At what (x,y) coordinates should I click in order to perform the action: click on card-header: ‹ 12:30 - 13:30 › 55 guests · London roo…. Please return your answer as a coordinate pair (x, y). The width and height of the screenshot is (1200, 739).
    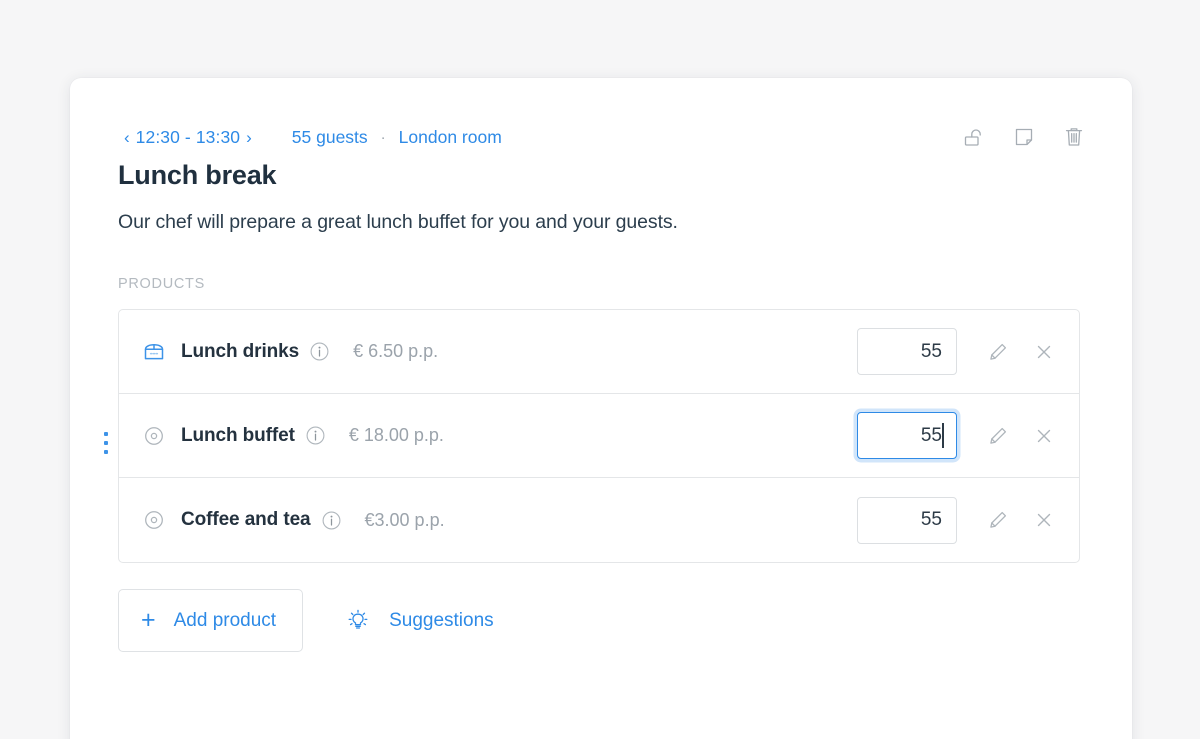
    Looking at the image, I should click on (605, 137).